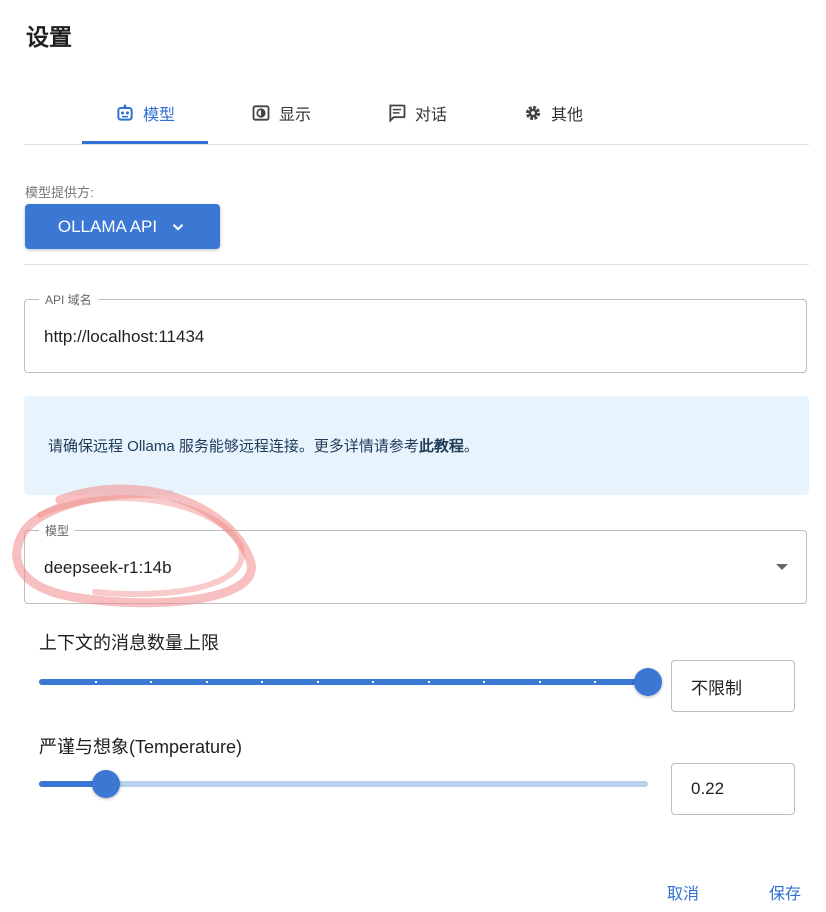  Describe the element at coordinates (49, 37) in the screenshot. I see `page-title: 设置` at that location.